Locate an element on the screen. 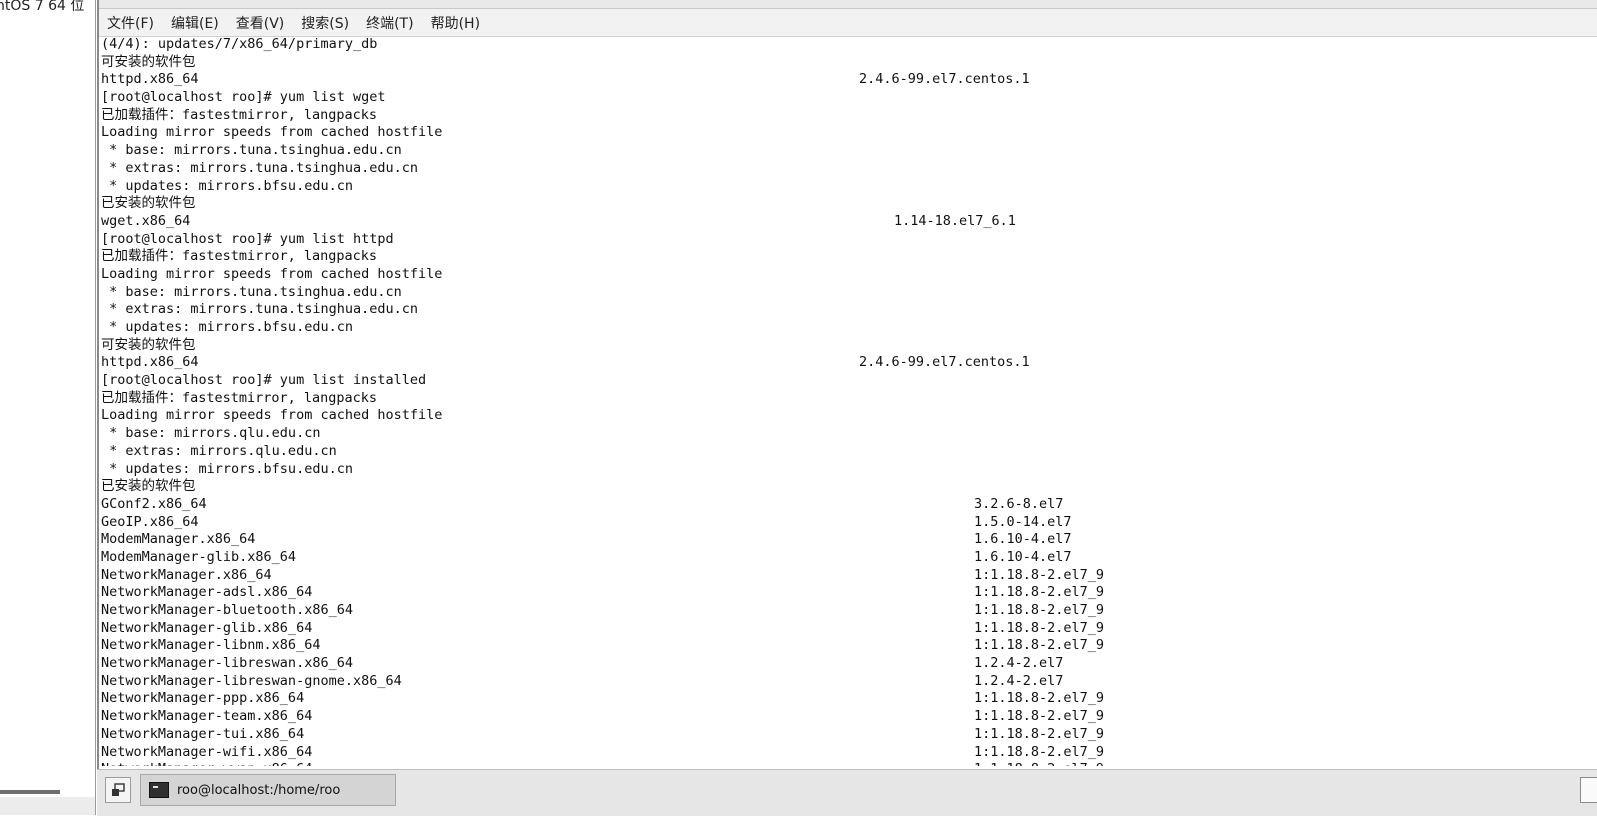 The height and width of the screenshot is (816, 1597). terminal-line: * base: mirrors.qlu.edu.cn is located at coordinates (831, 434).